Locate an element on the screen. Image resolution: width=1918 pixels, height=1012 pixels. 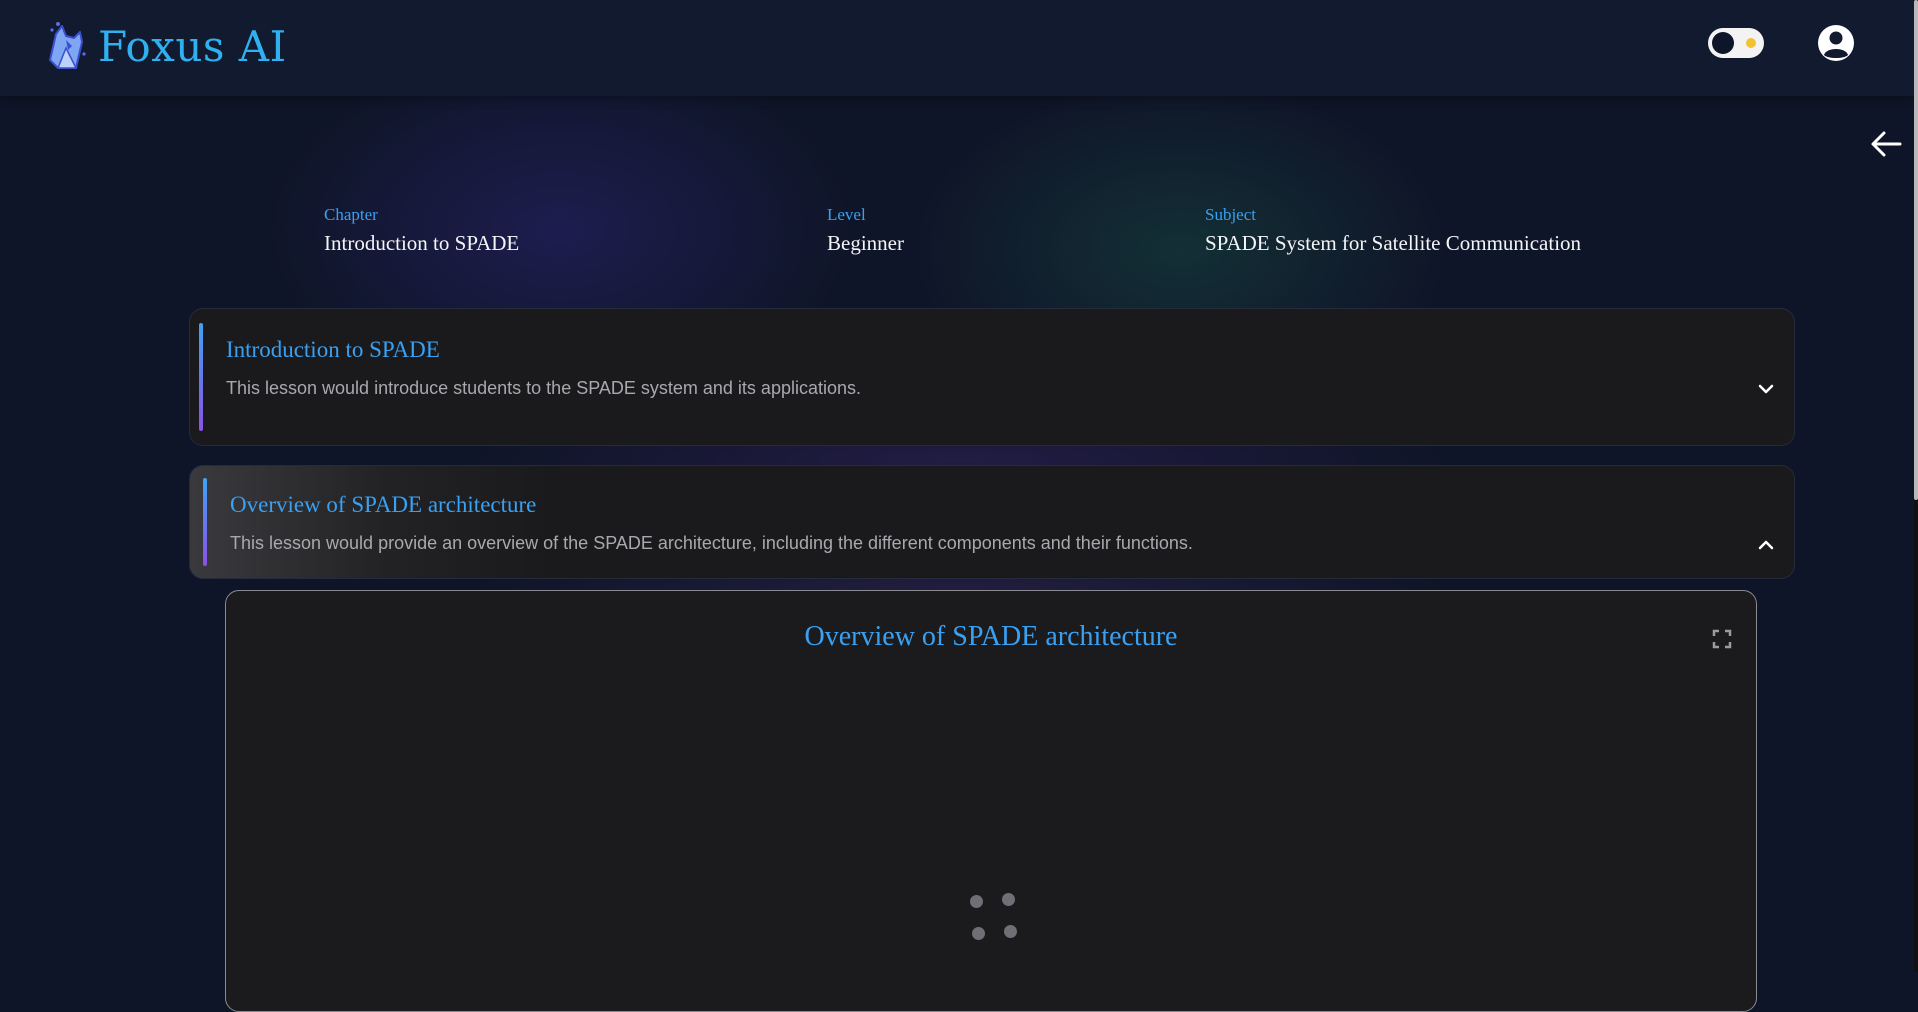
back-button is located at coordinates (1886, 144).